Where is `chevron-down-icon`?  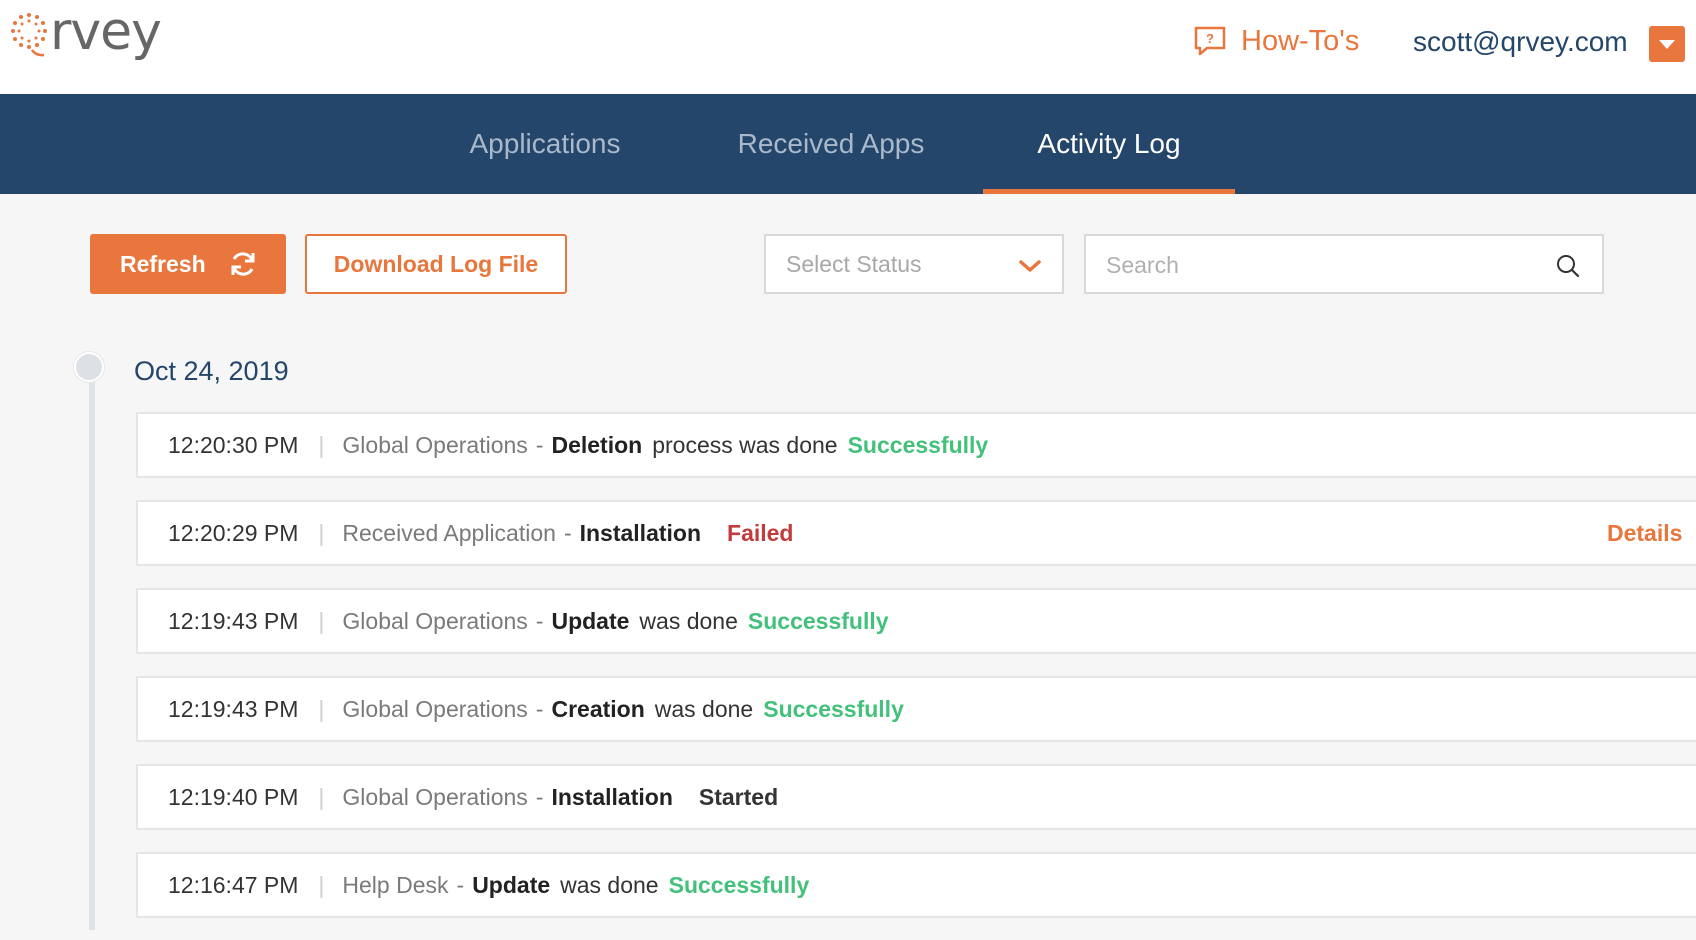
chevron-down-icon is located at coordinates (1030, 266).